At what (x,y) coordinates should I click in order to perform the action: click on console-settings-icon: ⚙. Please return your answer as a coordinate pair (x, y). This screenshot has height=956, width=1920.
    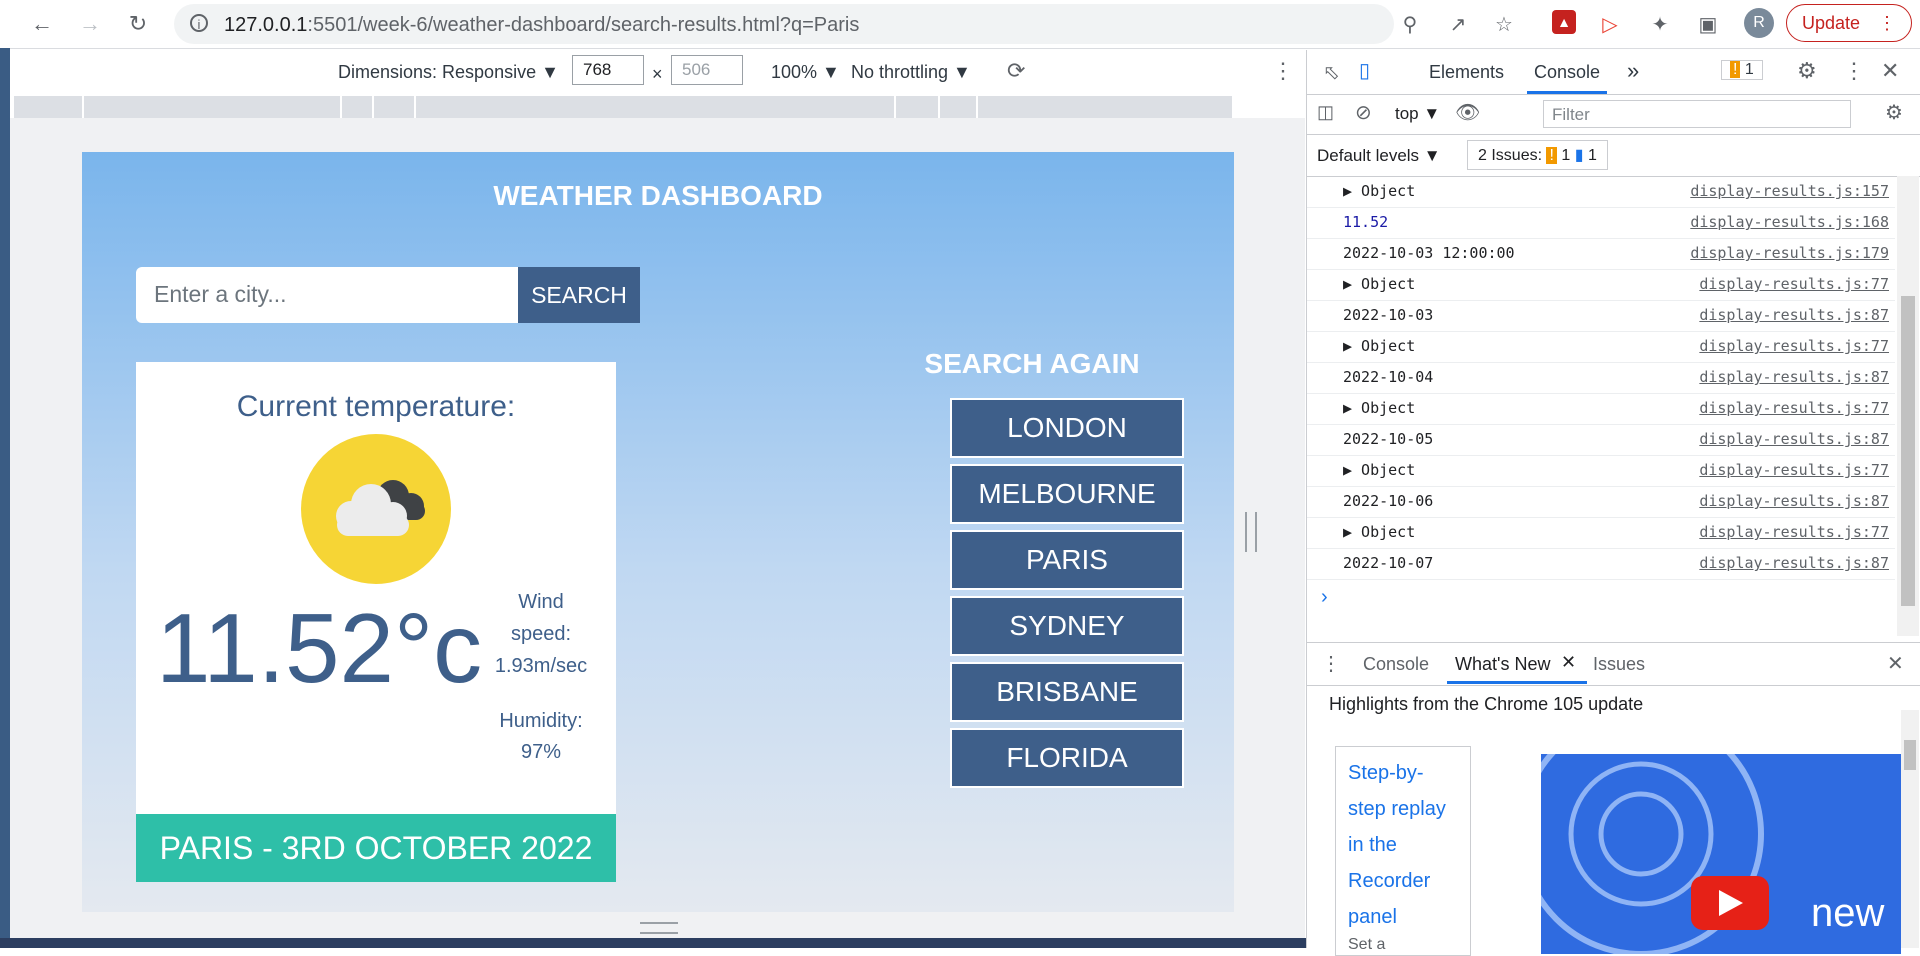
    Looking at the image, I should click on (1894, 112).